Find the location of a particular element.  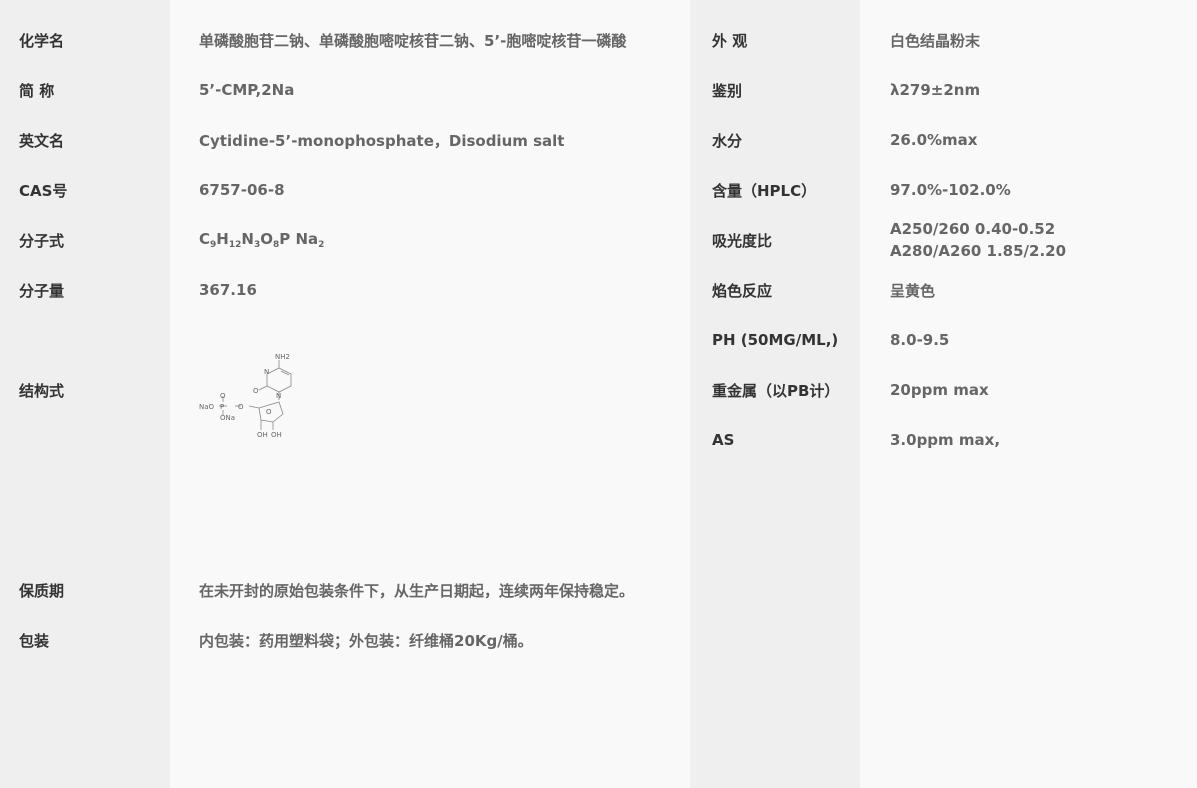

label-ph-row: PH (50MG/ML,) is located at coordinates (775, 340).